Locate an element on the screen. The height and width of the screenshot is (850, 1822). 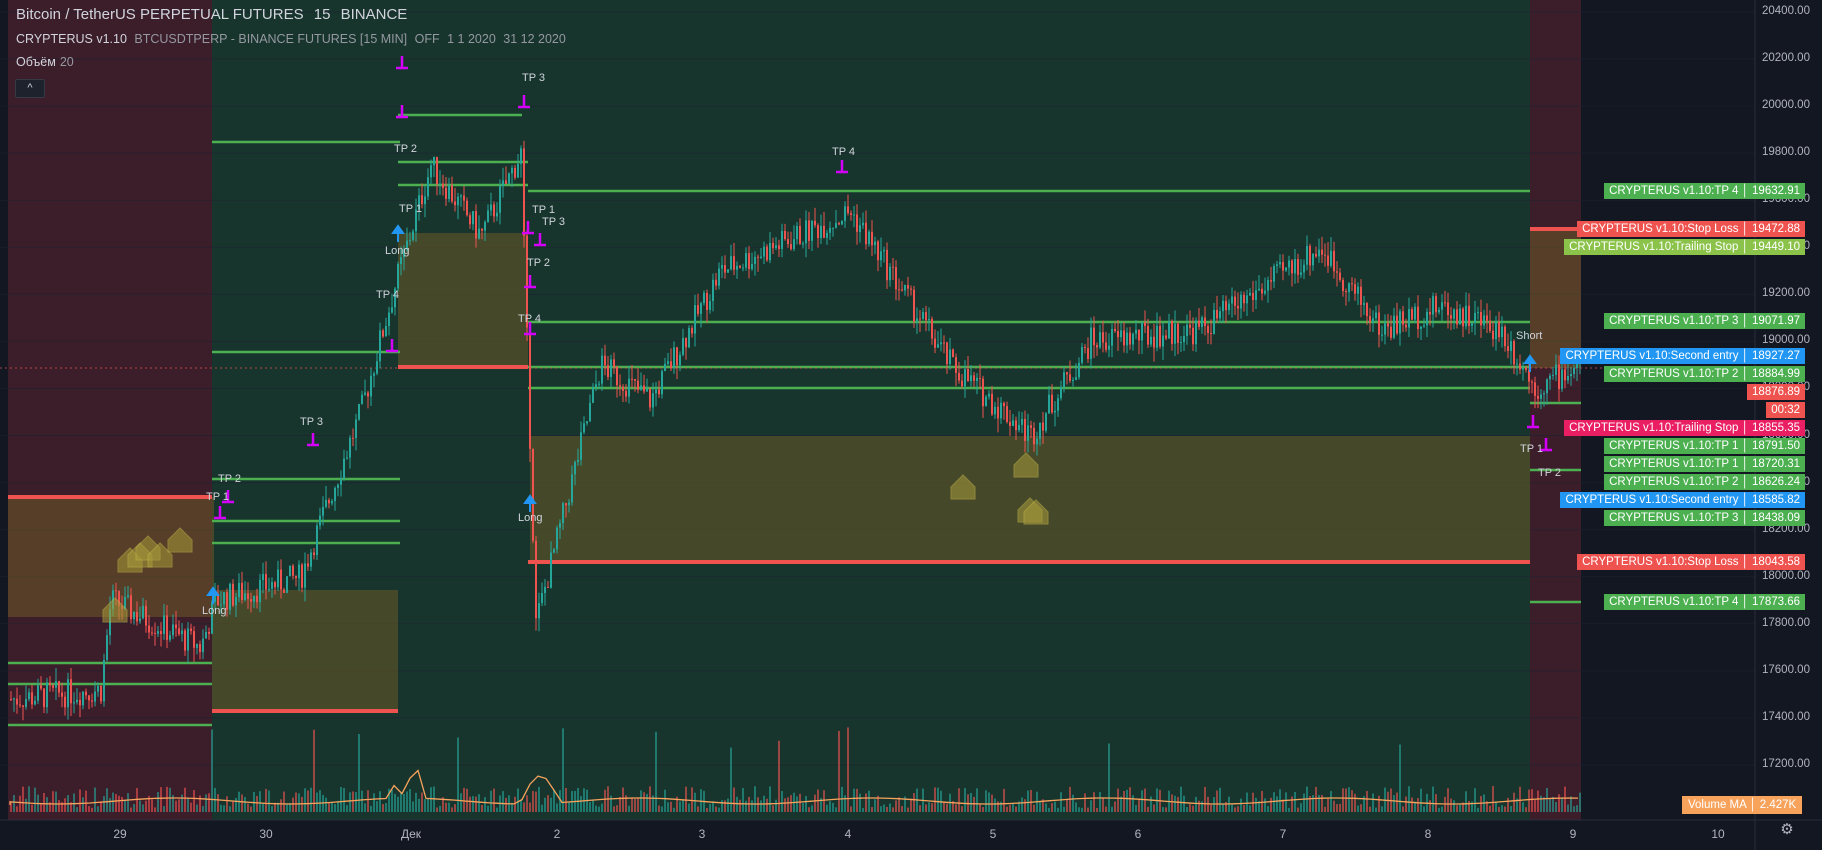
symbol-name: Bitcoin / TetherUS PERPETUAL FUTURES is located at coordinates (160, 14).